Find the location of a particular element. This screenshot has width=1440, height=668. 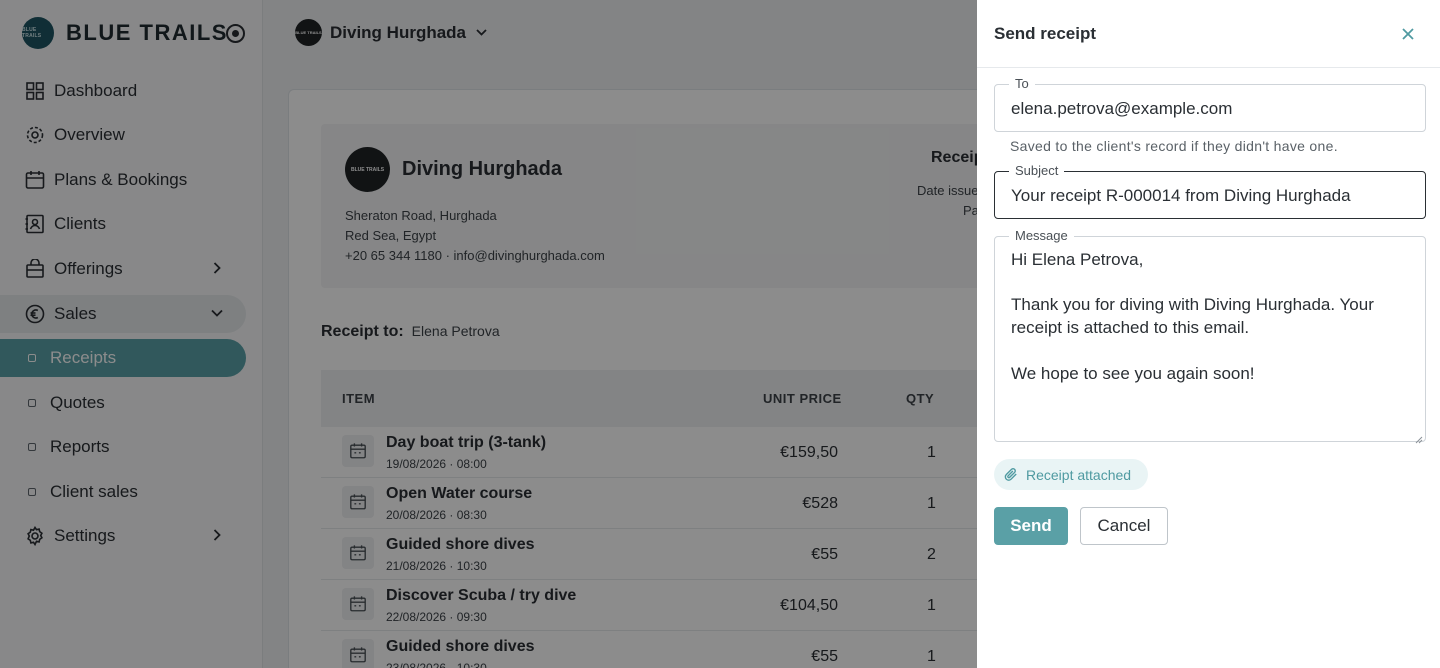

receipt-attached-chip: Receipt attached is located at coordinates (1071, 474).